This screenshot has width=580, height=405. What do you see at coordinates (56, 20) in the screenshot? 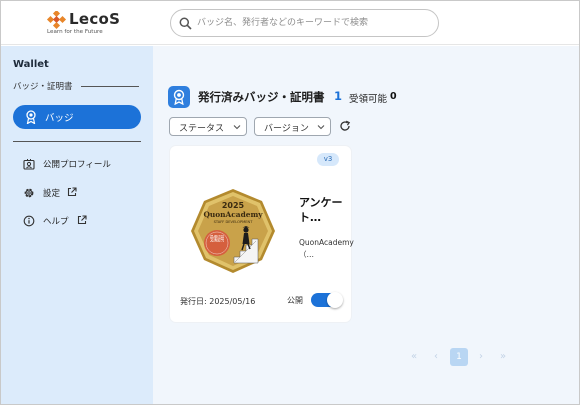
I see `logo-mark-icon` at bounding box center [56, 20].